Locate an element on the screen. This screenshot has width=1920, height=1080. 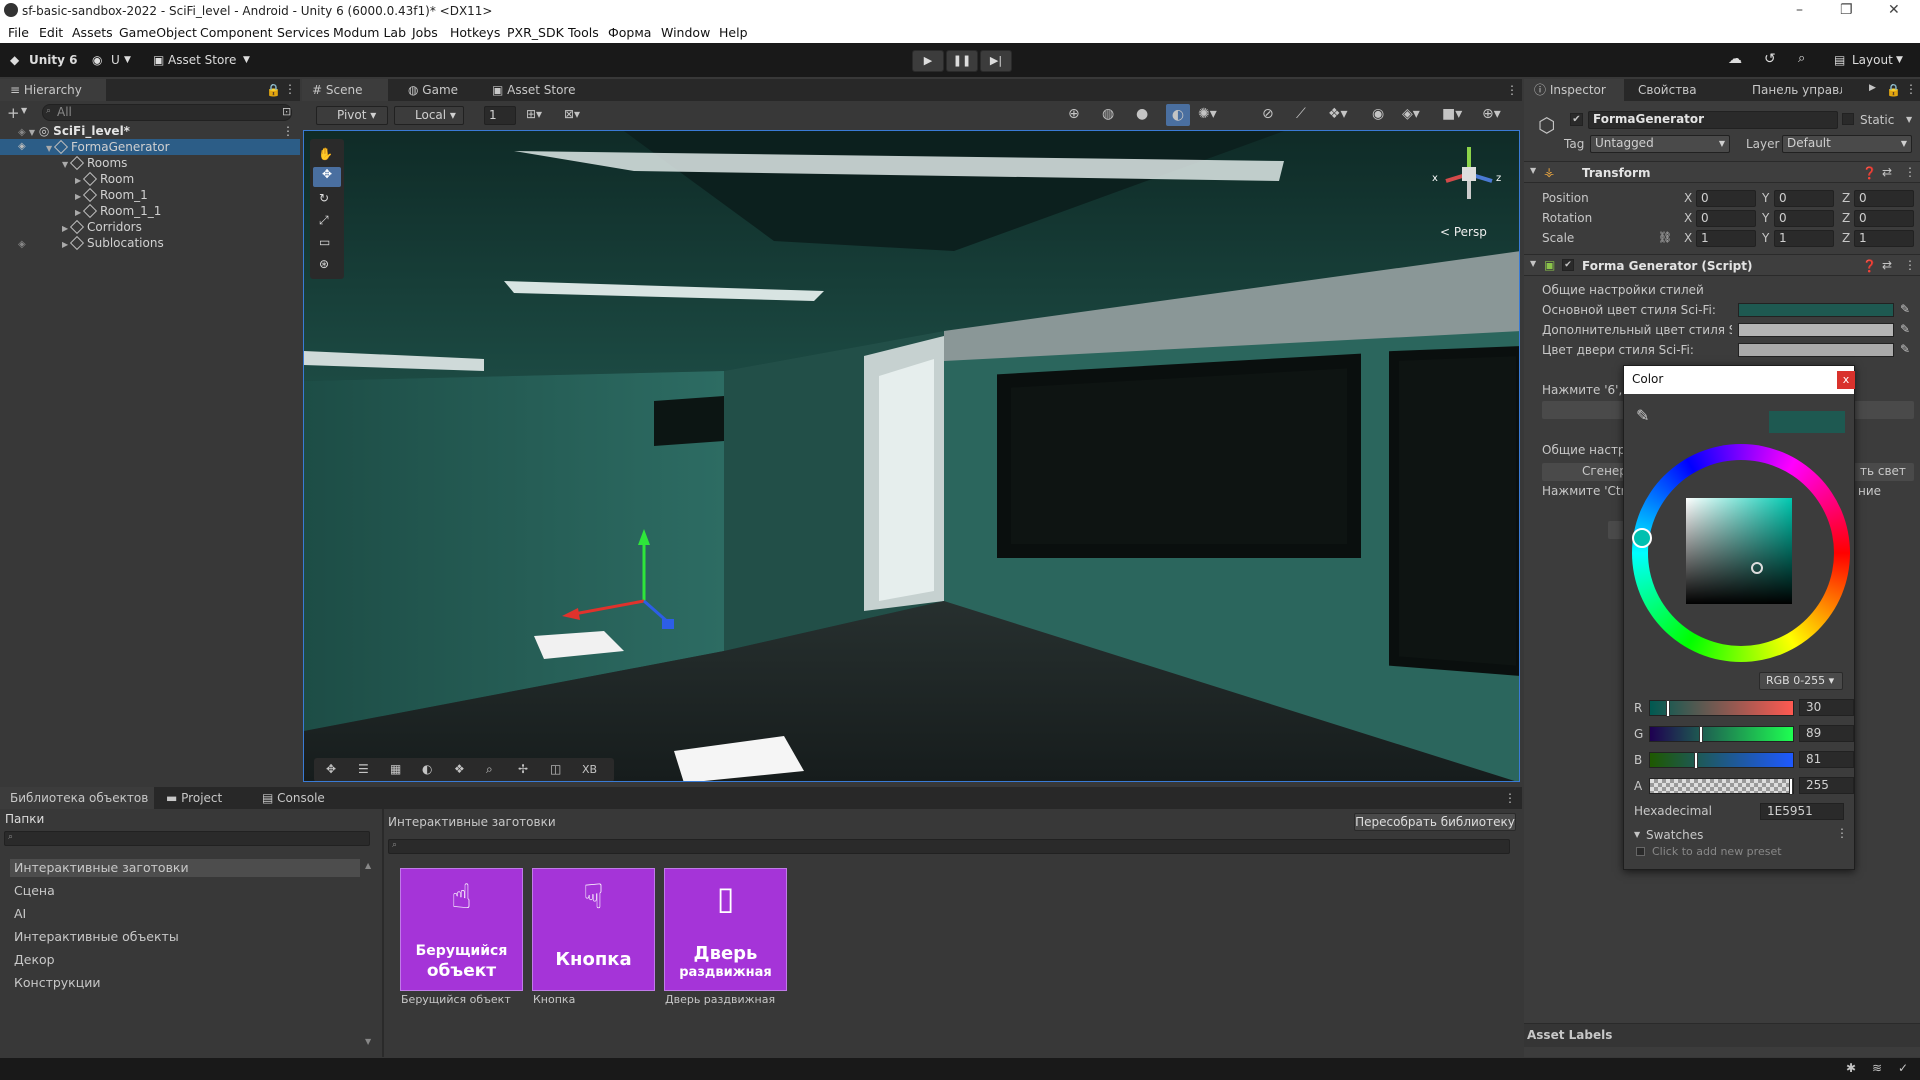
menu-modum-lab: Modum Lab is located at coordinates (369, 32).